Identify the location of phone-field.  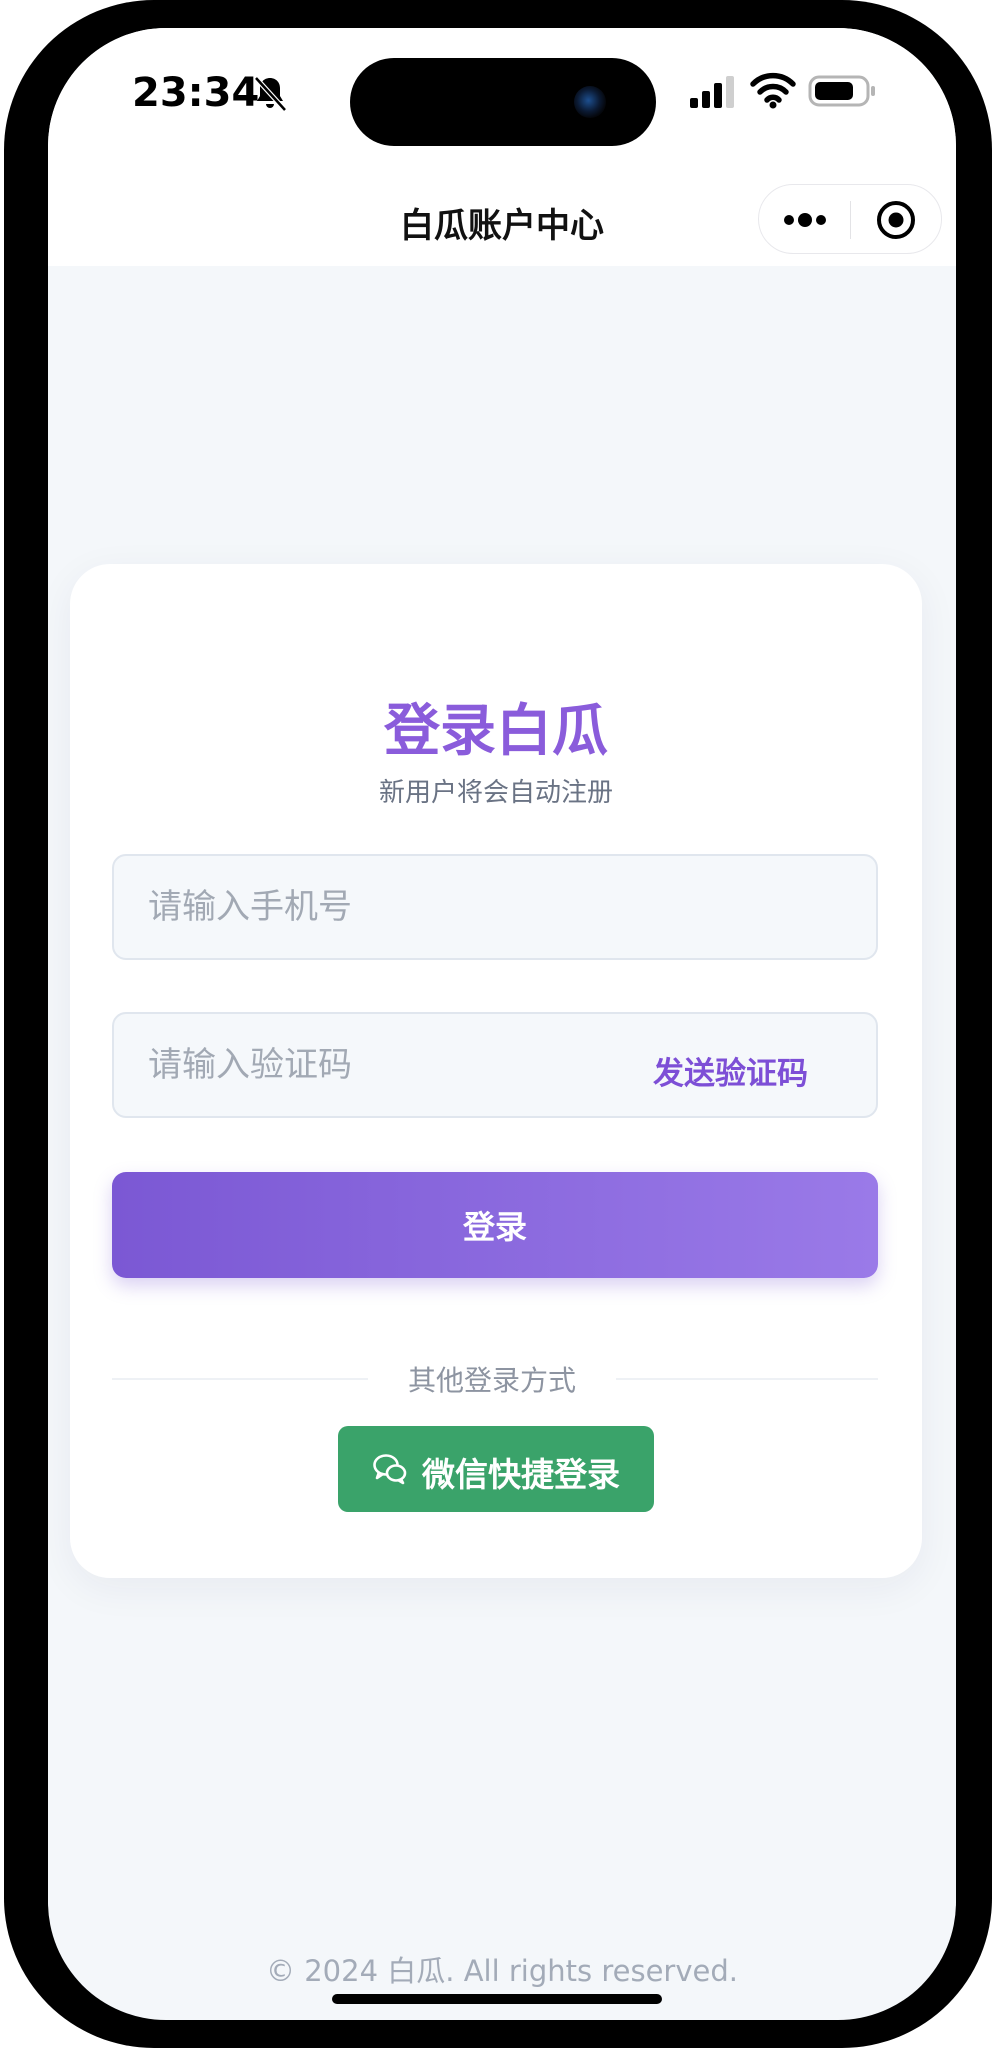
(495, 907).